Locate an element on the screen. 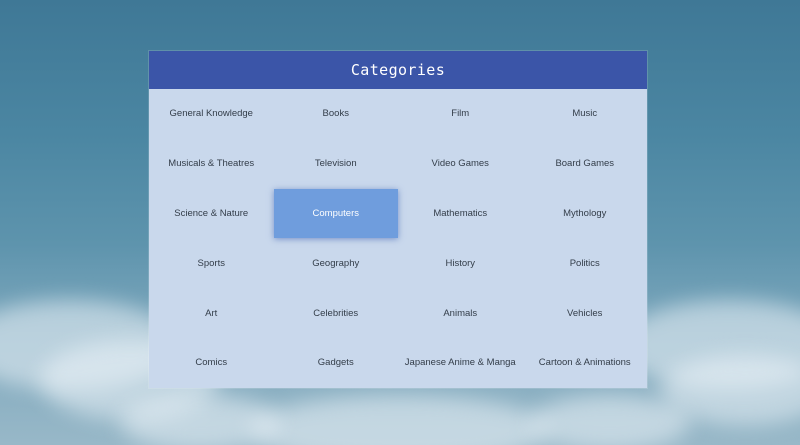 The width and height of the screenshot is (800, 445). category-sports: Sports is located at coordinates (211, 263).